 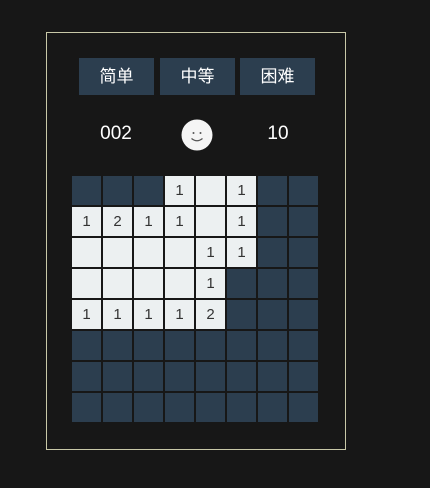 I want to click on easy-difficulty-button: 简单, so click(x=116, y=76).